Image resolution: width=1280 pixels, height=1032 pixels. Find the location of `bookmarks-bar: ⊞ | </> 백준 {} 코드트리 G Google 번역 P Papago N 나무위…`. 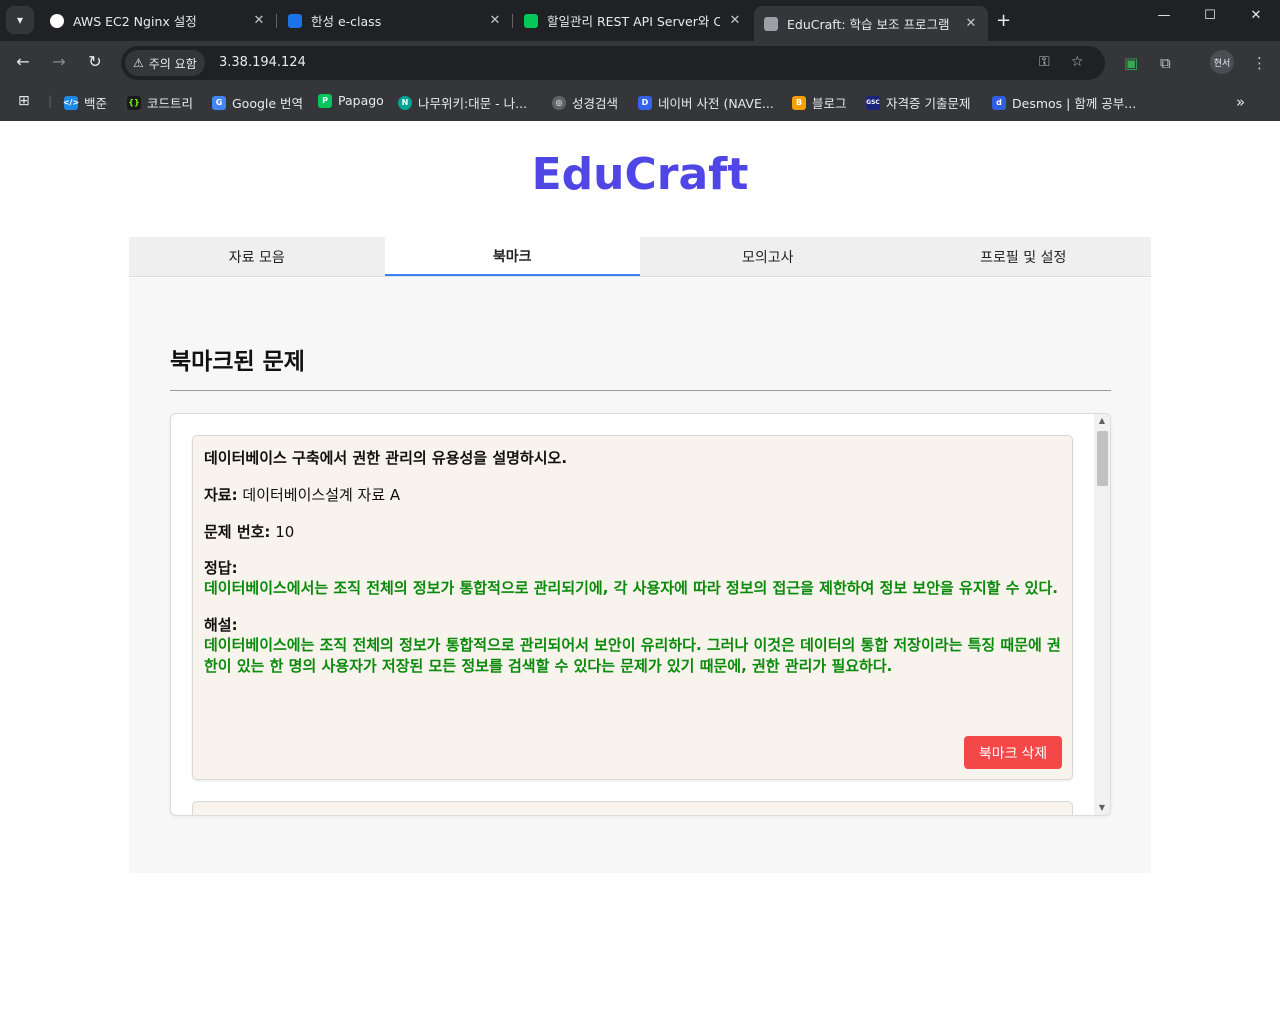

bookmarks-bar: ⊞ | </> 백준 {} 코드트리 G Google 번역 P Papago N 나무위… is located at coordinates (640, 103).